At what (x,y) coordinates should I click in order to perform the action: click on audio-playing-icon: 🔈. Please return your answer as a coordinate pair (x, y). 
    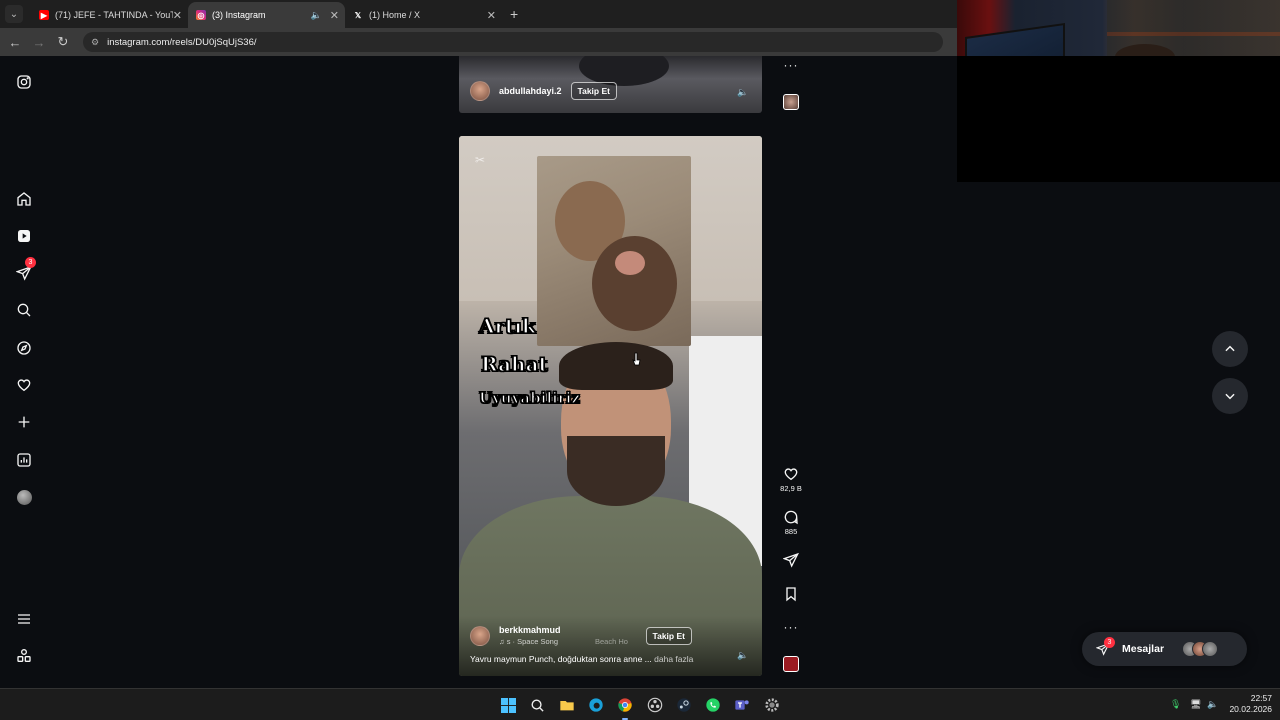
    Looking at the image, I should click on (316, 15).